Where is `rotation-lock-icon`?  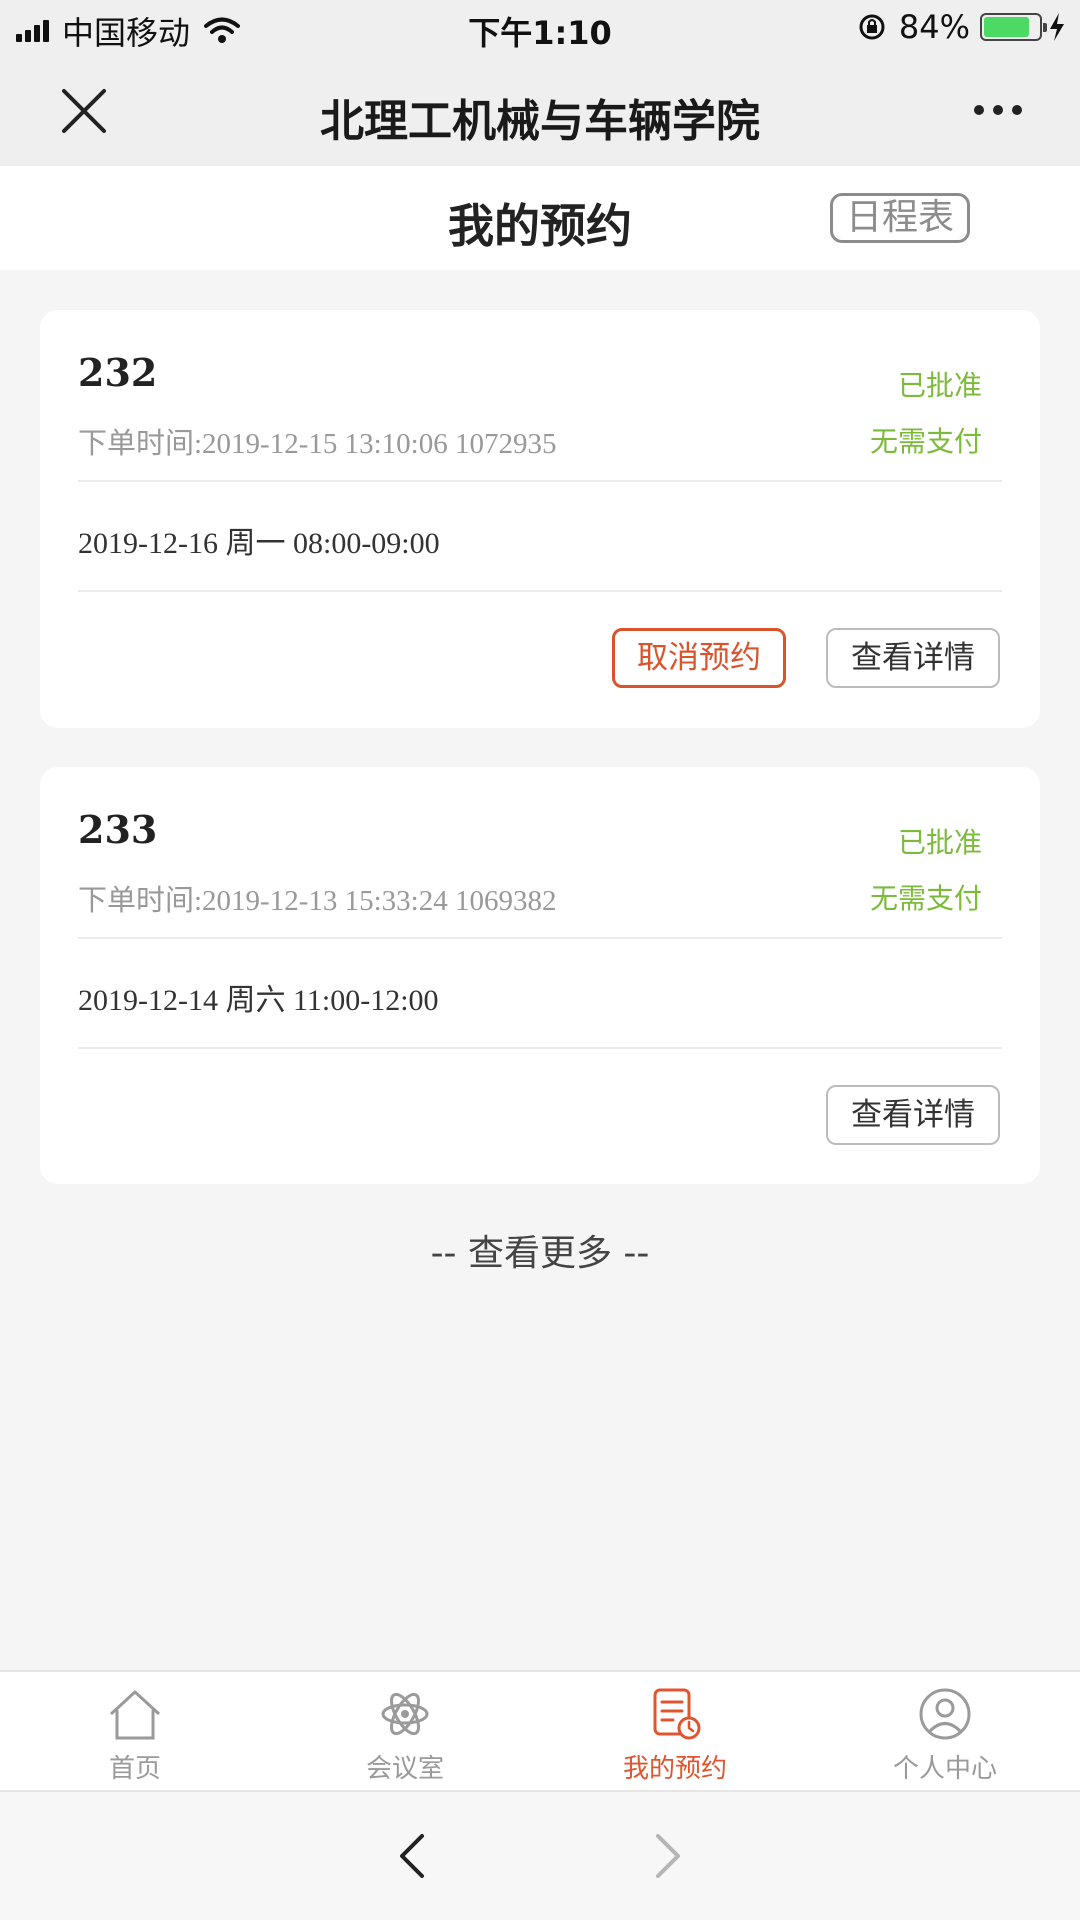
rotation-lock-icon is located at coordinates (872, 27).